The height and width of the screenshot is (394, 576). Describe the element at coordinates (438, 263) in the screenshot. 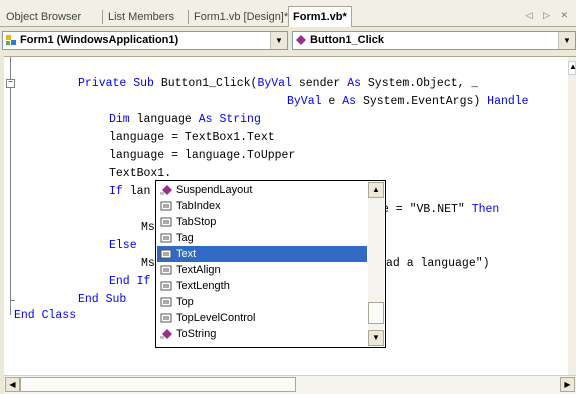

I see `code-line: ad a language")` at that location.